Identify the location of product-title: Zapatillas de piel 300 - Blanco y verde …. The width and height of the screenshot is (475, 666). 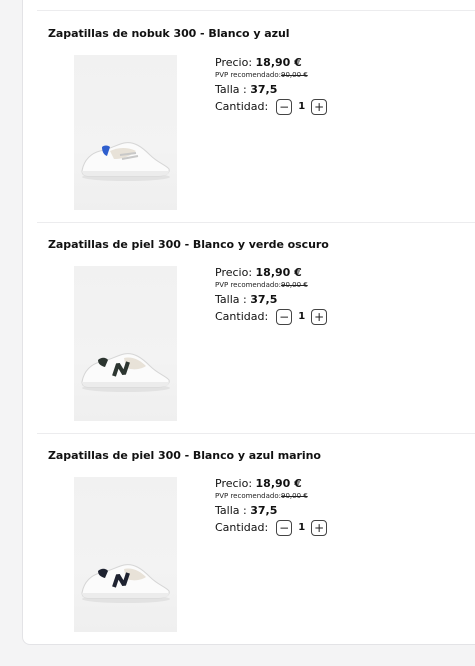
(188, 244).